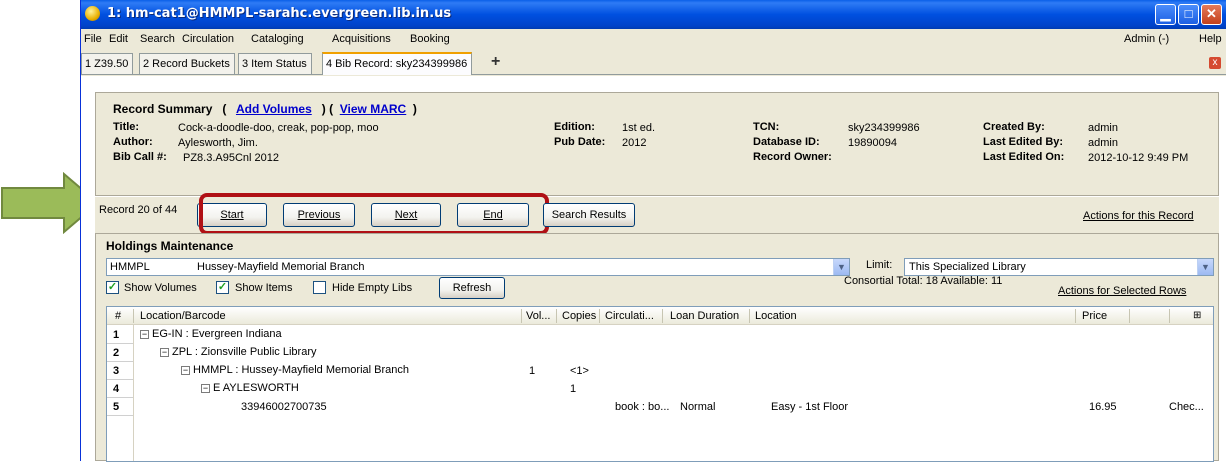 This screenshot has height=462, width=1226. What do you see at coordinates (1188, 14) in the screenshot?
I see `maximize-button: □` at bounding box center [1188, 14].